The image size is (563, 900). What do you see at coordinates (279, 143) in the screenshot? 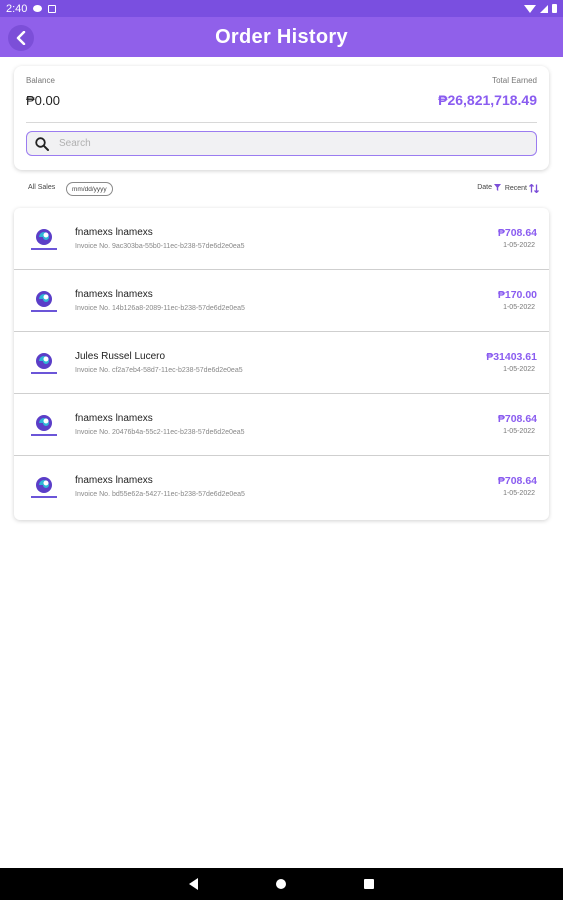
I see `search-input` at bounding box center [279, 143].